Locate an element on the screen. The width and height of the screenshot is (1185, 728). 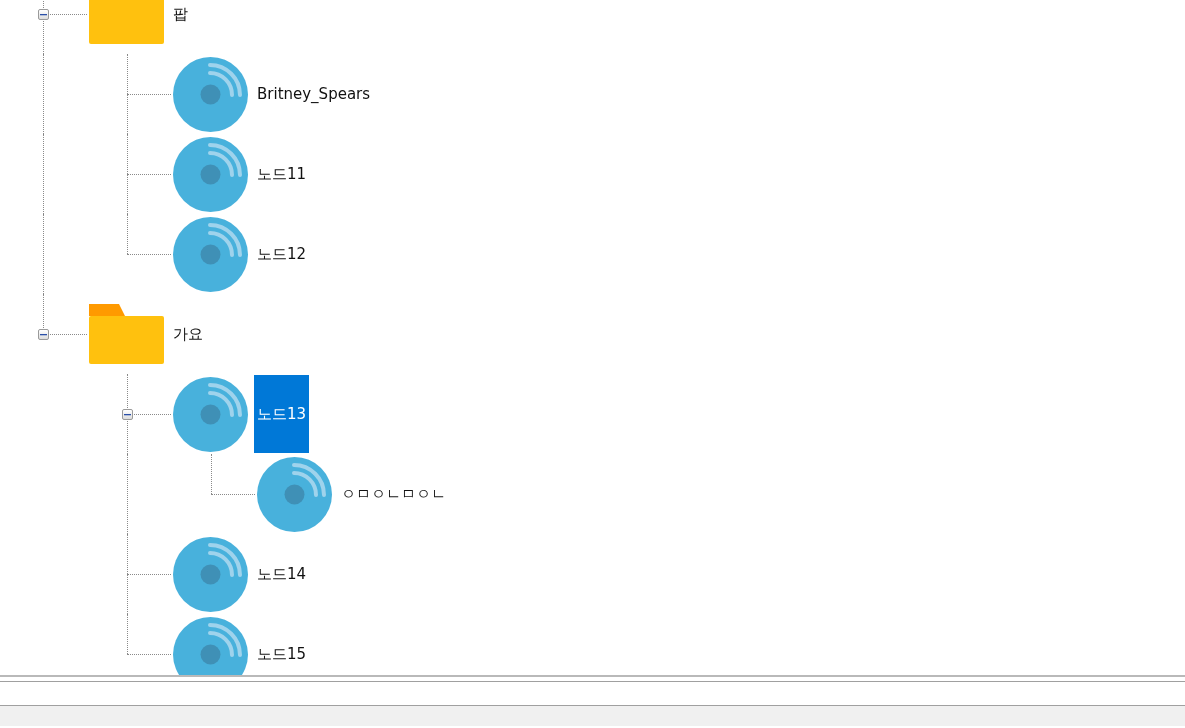
tree-item-label: 노드15 is located at coordinates (282, 654).